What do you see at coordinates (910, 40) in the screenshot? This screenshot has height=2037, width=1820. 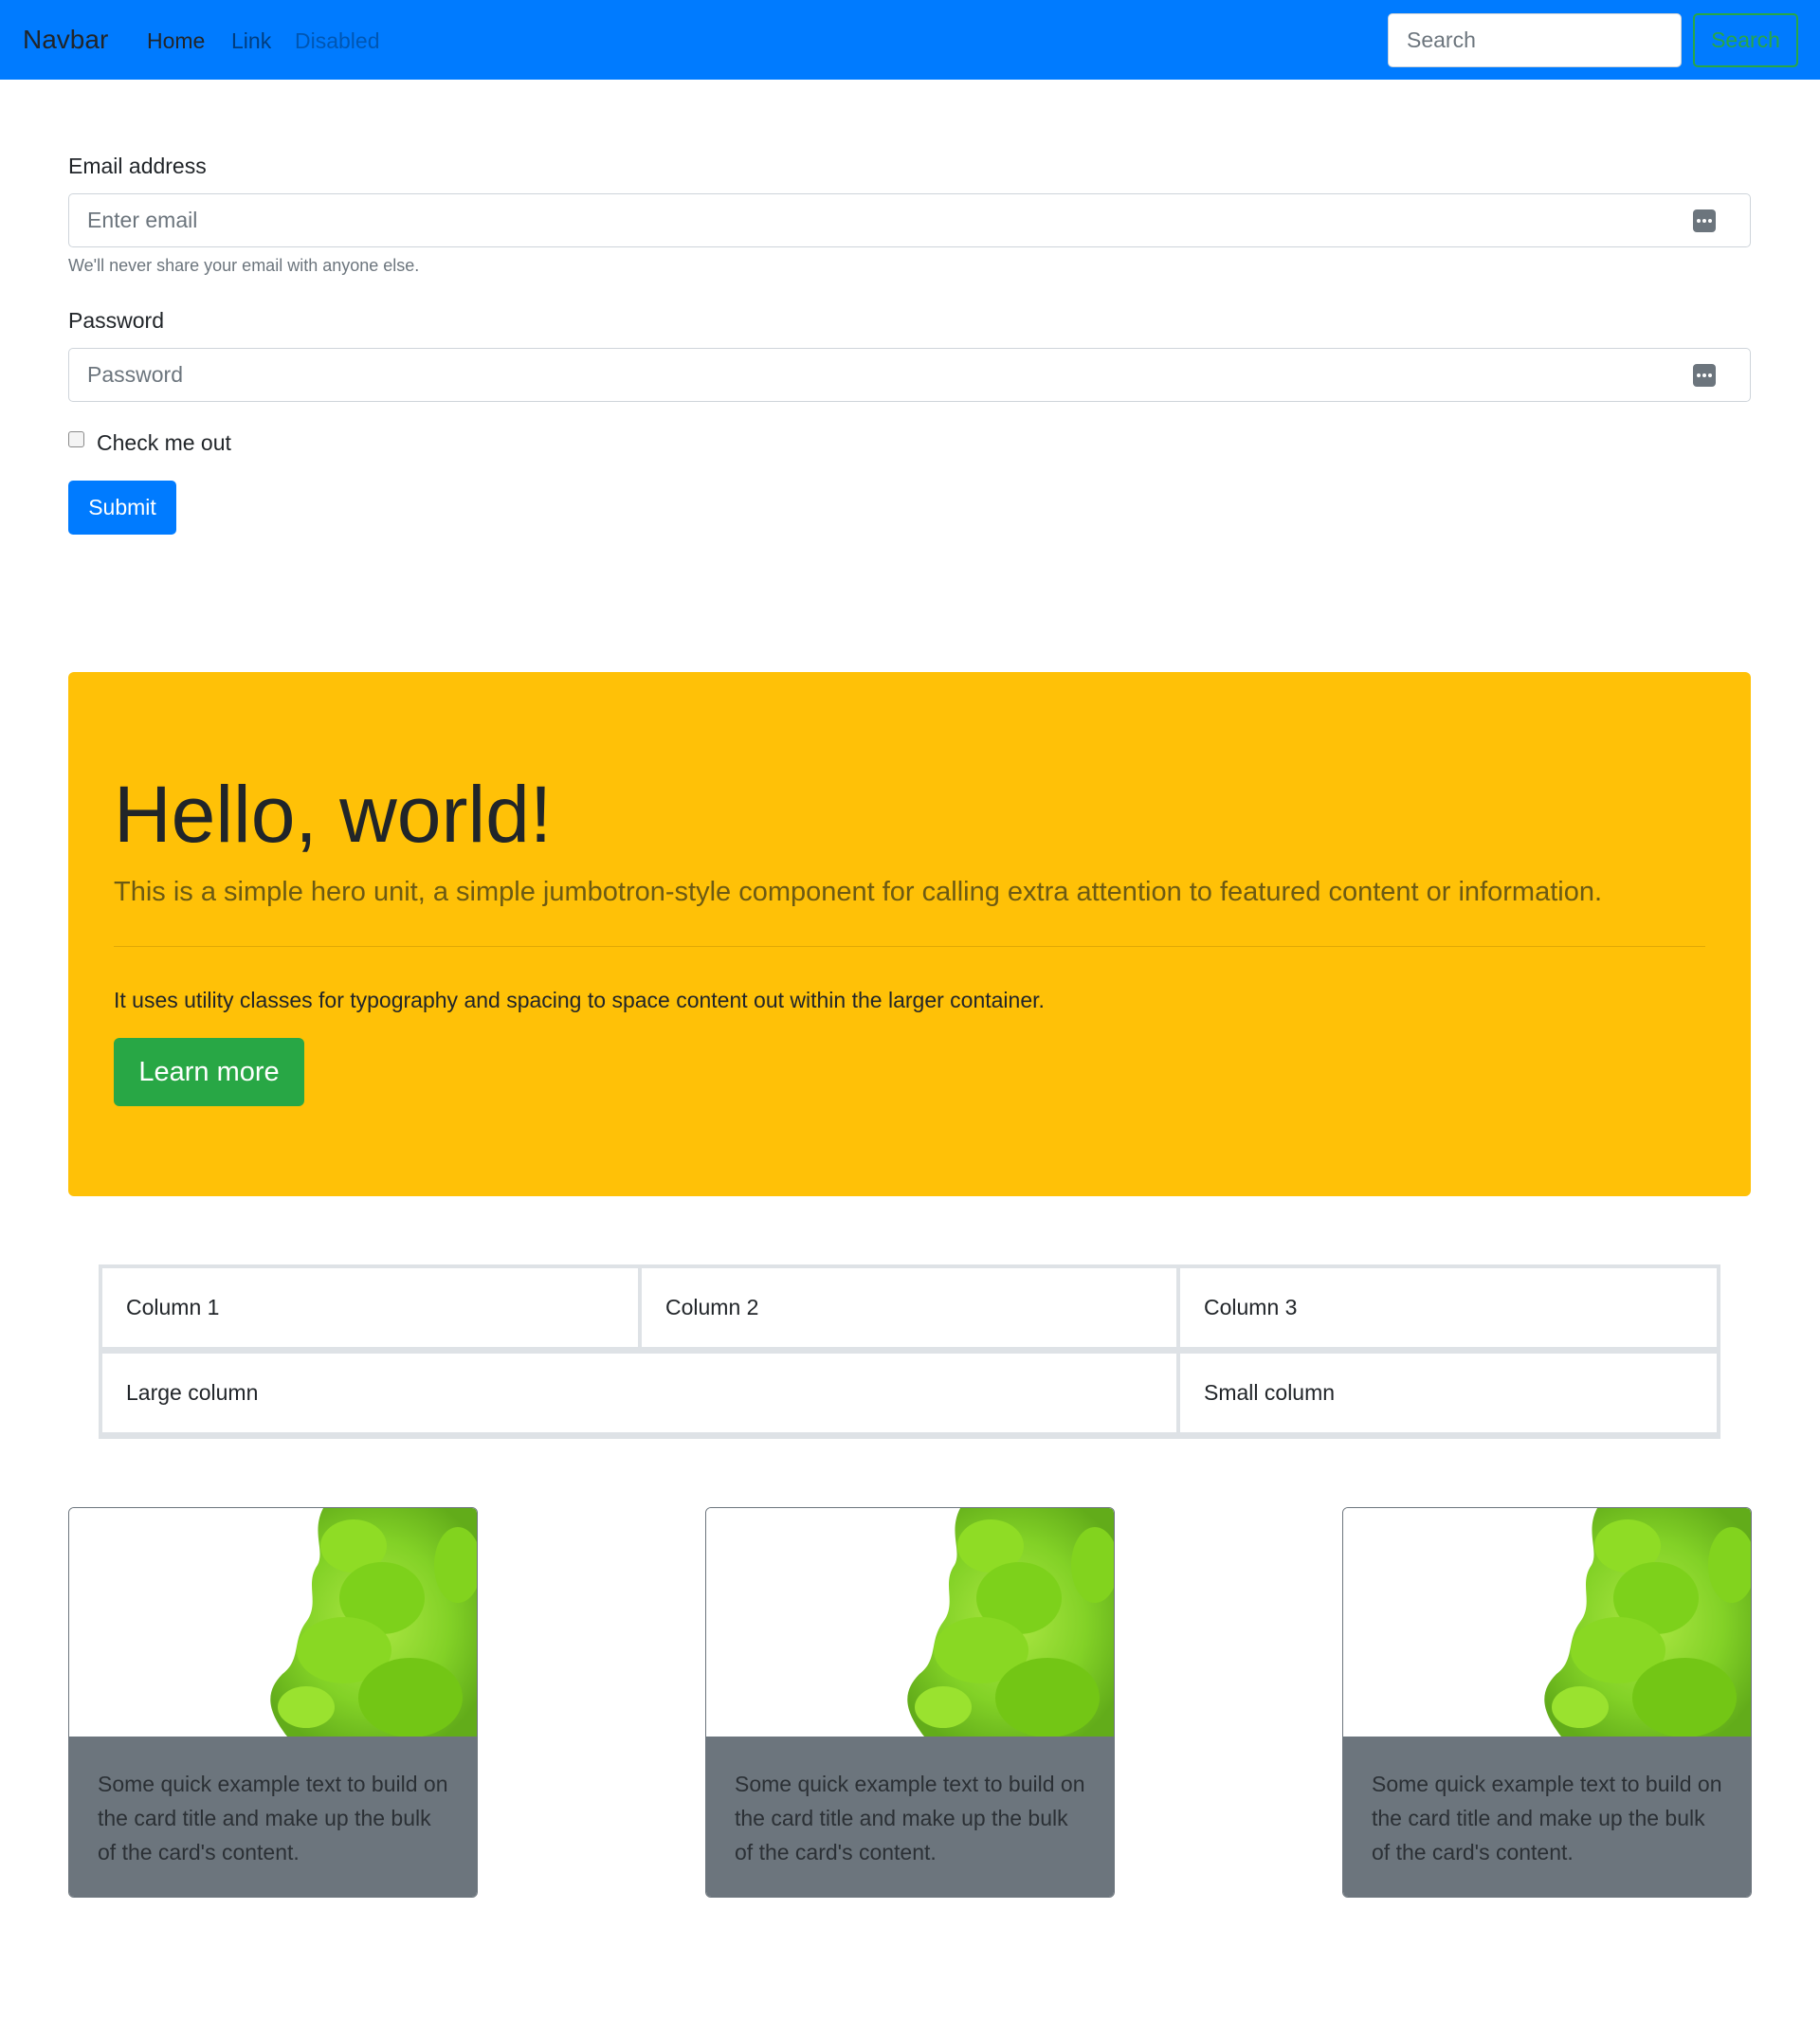 I see `navbar: Navbar Home Link Disabled Search` at bounding box center [910, 40].